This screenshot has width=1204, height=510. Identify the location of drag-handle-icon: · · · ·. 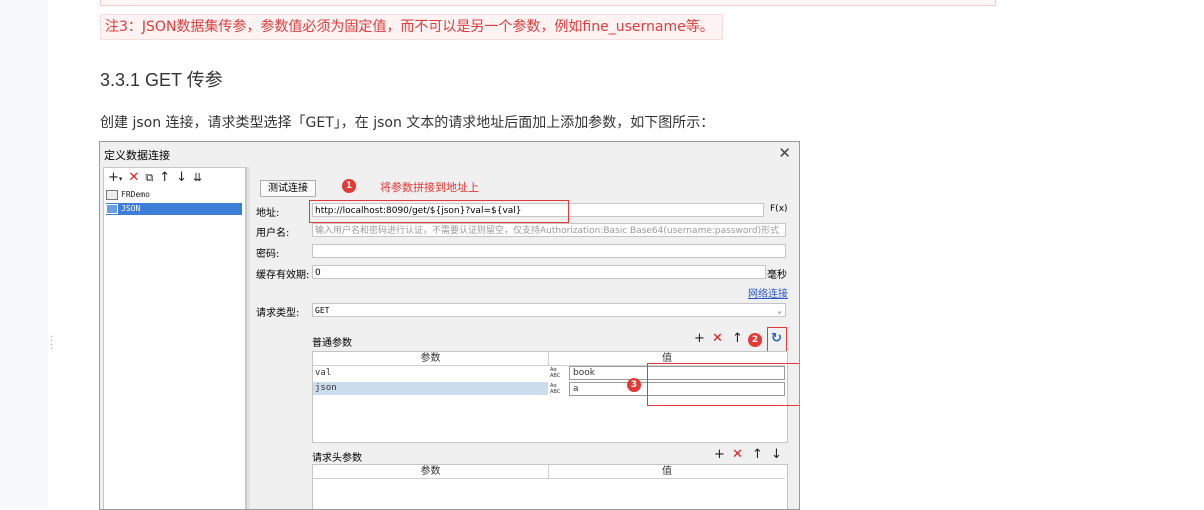
(52, 344).